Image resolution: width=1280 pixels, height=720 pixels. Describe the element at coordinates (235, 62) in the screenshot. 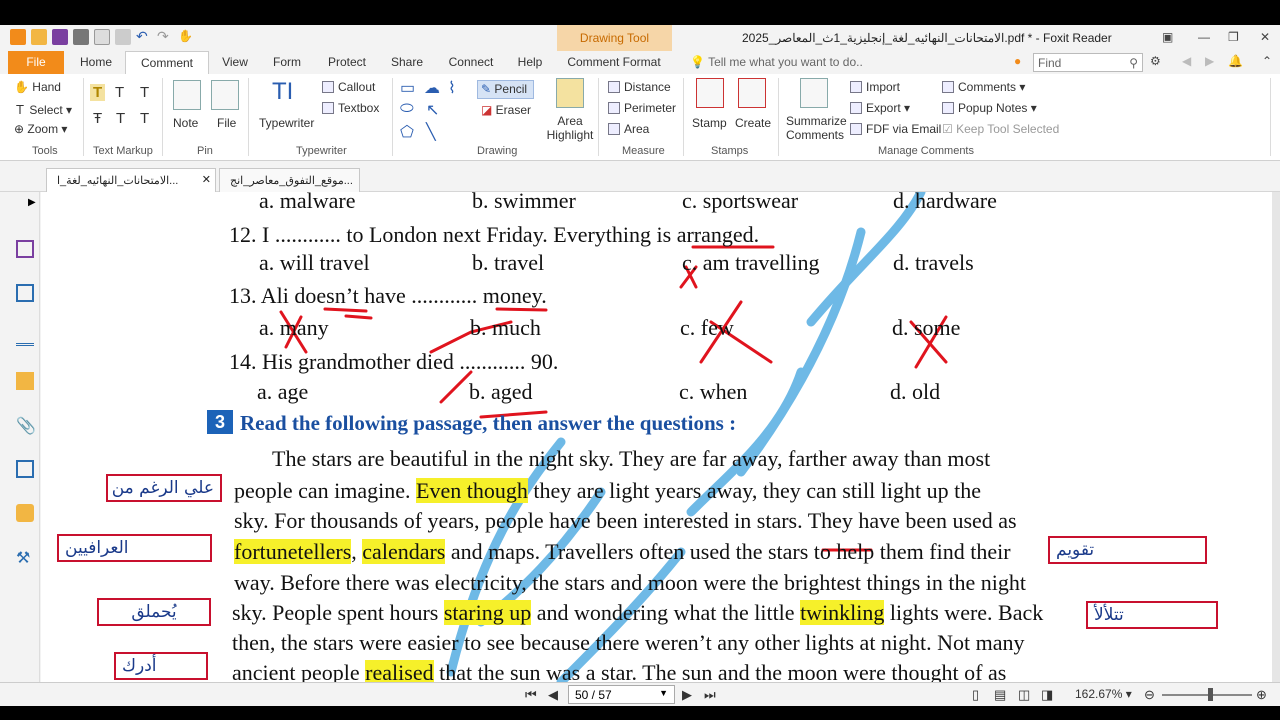

I see `tab-view: View` at that location.